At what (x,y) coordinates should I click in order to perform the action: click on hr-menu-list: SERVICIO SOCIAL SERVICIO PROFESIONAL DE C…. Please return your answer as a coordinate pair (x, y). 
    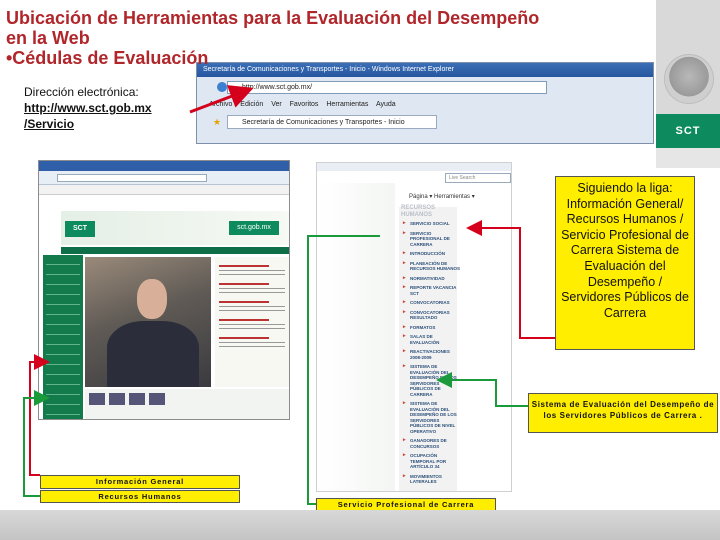
    Looking at the image, I should click on (432, 355).